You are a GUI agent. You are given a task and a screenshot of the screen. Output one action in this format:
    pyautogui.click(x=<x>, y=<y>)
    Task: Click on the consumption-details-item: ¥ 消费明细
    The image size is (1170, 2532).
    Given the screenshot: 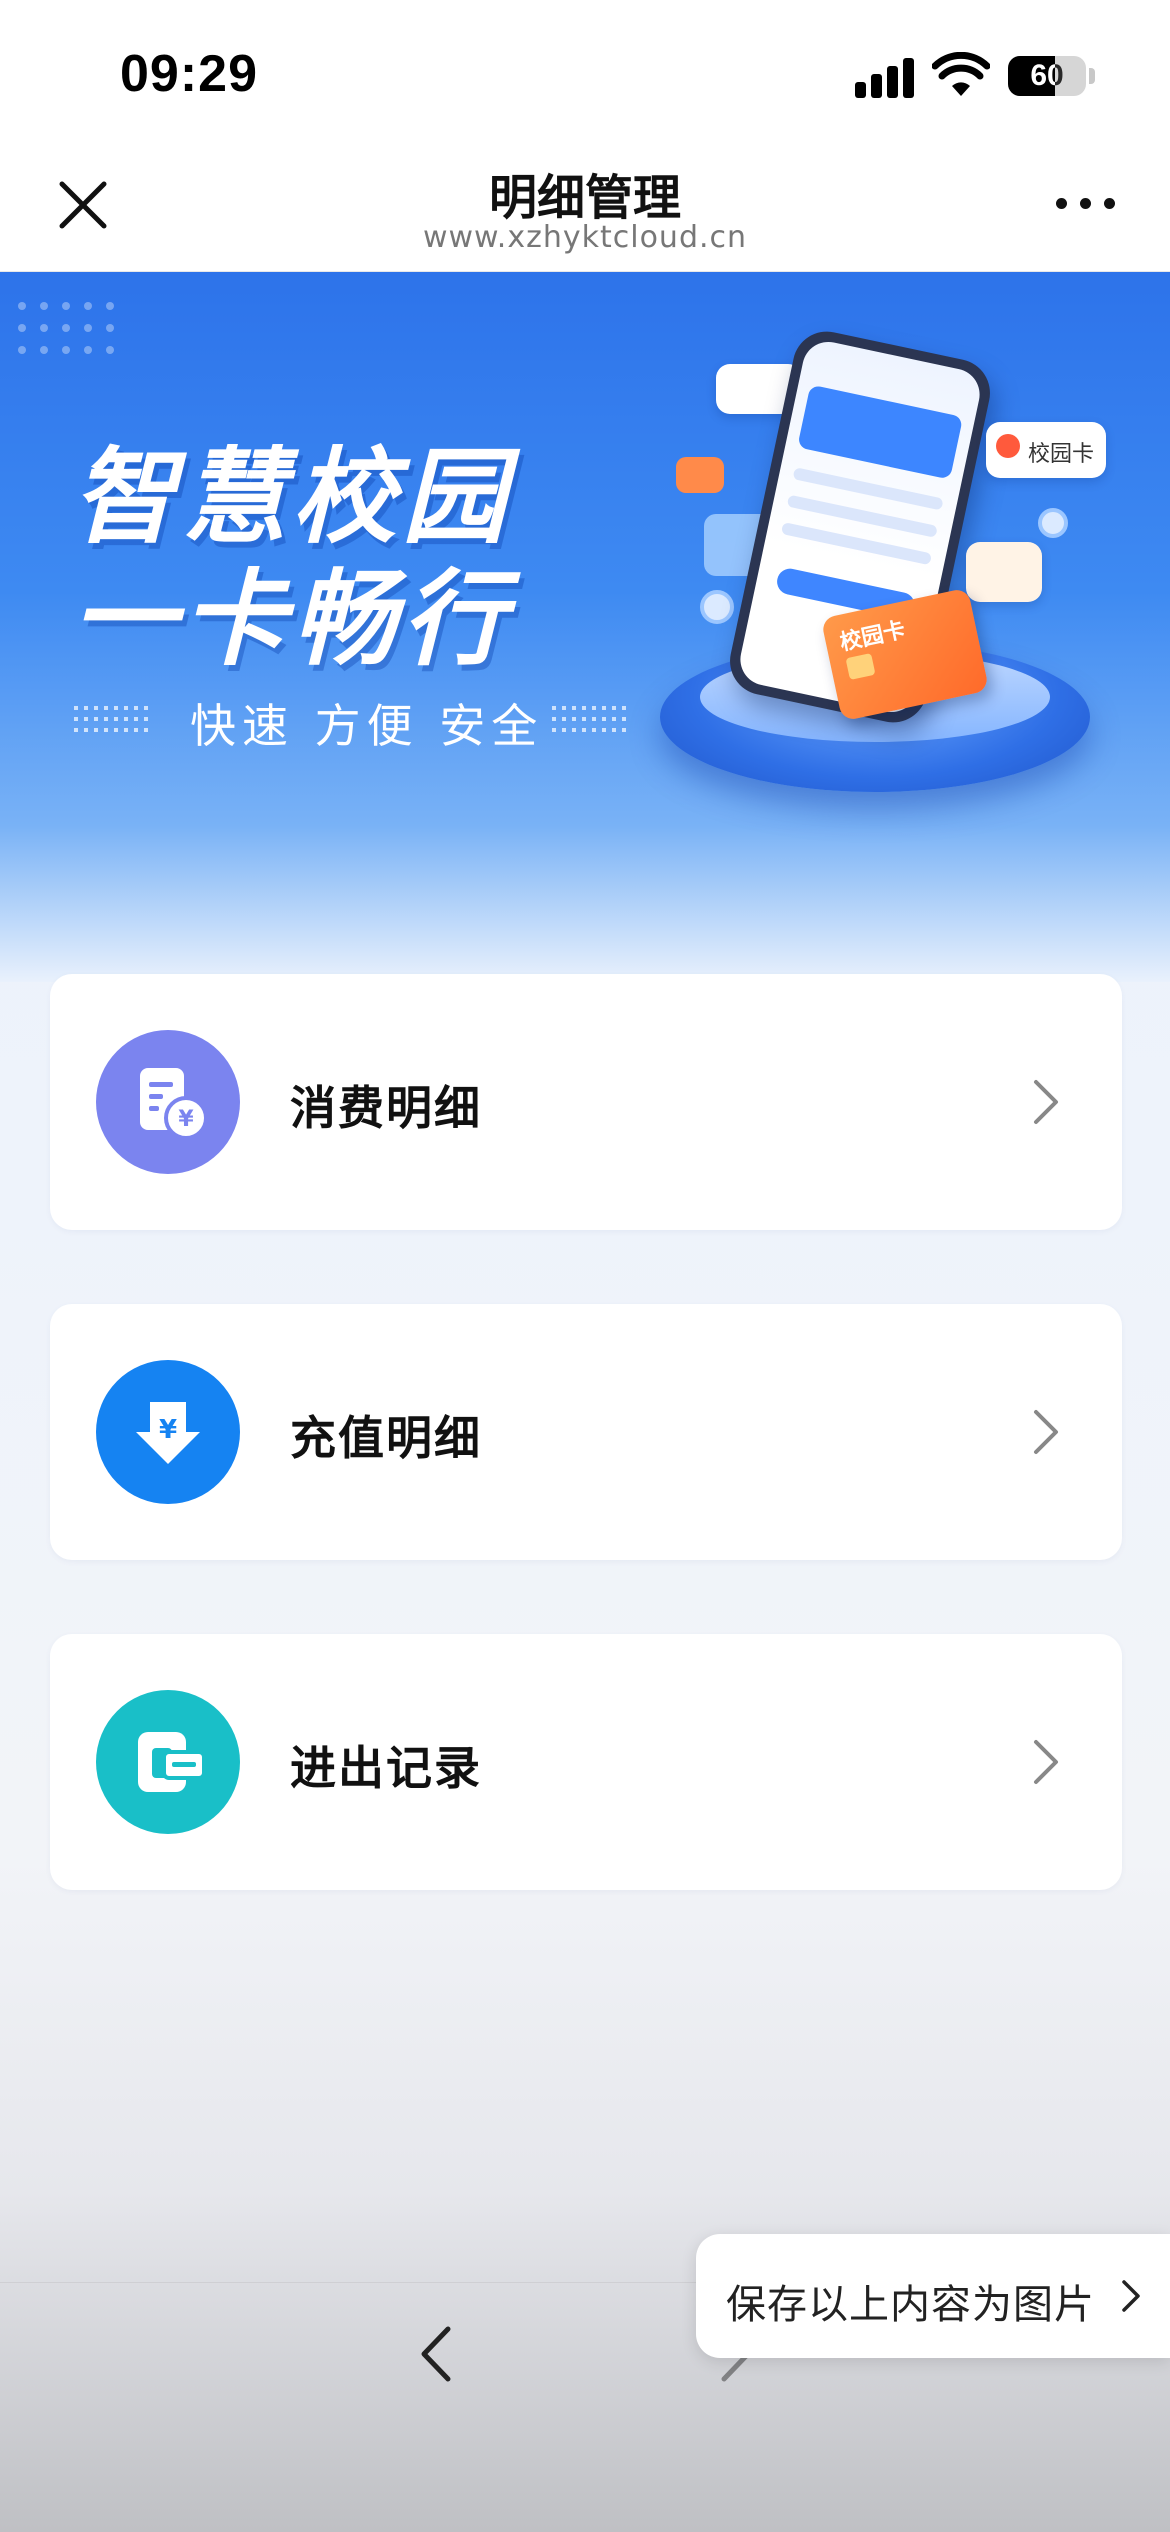 What is the action you would take?
    pyautogui.click(x=586, y=1102)
    